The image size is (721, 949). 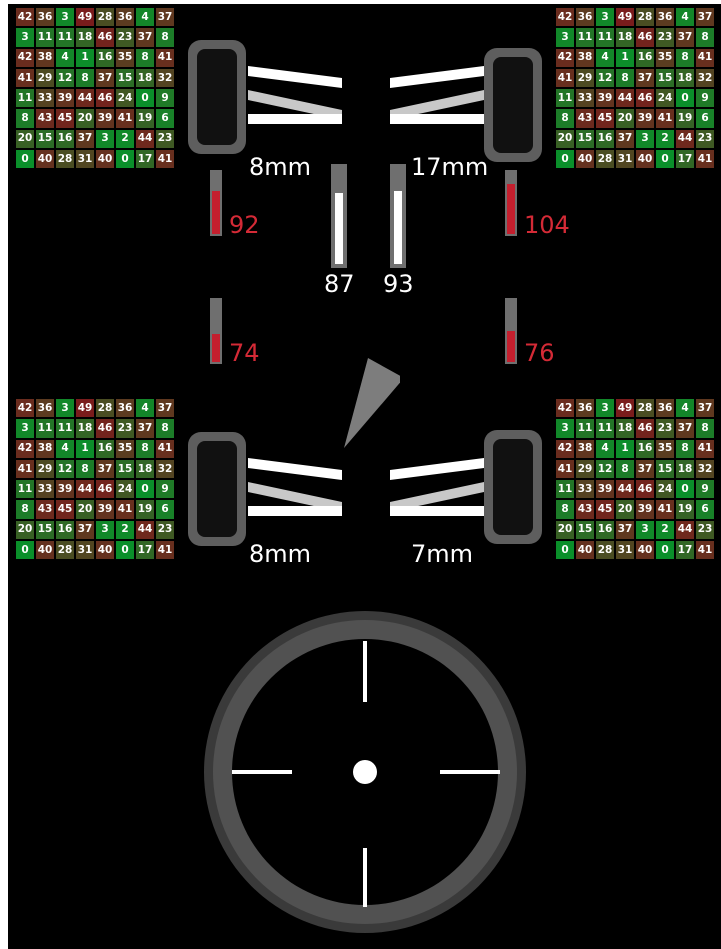 I want to click on tire-body, so click(x=513, y=487).